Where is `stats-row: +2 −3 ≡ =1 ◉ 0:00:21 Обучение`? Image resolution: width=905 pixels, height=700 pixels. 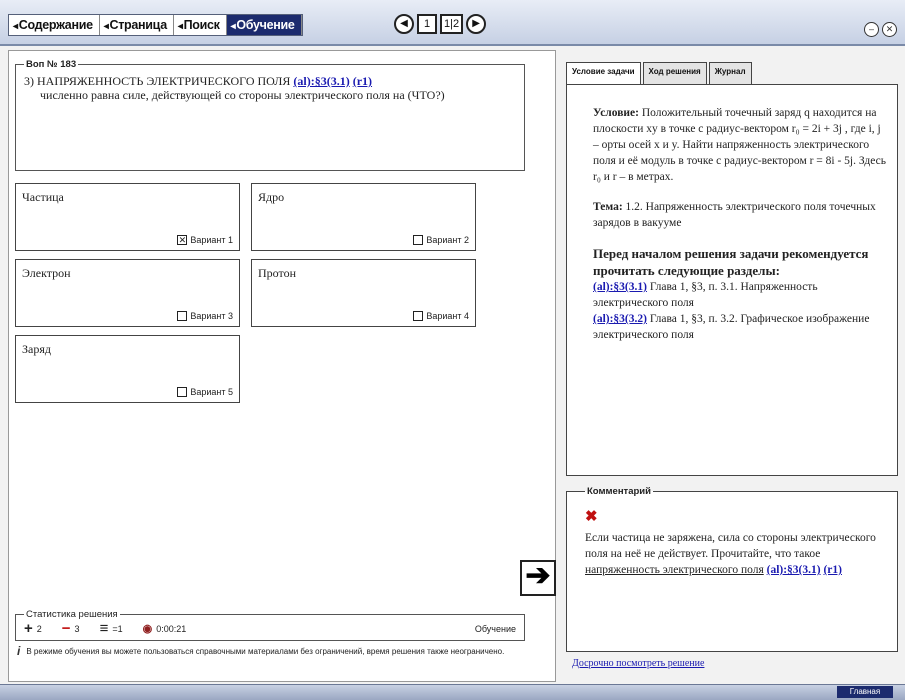 stats-row: +2 −3 ≡ =1 ◉ 0:00:21 Обучение is located at coordinates (270, 629).